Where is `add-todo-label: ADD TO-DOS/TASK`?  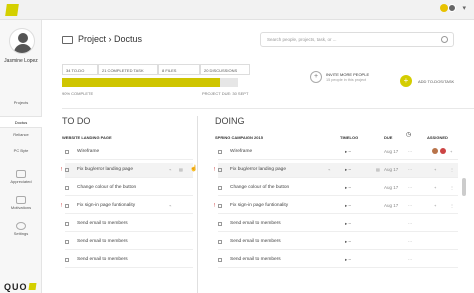 add-todo-label: ADD TO-DOS/TASK is located at coordinates (436, 81).